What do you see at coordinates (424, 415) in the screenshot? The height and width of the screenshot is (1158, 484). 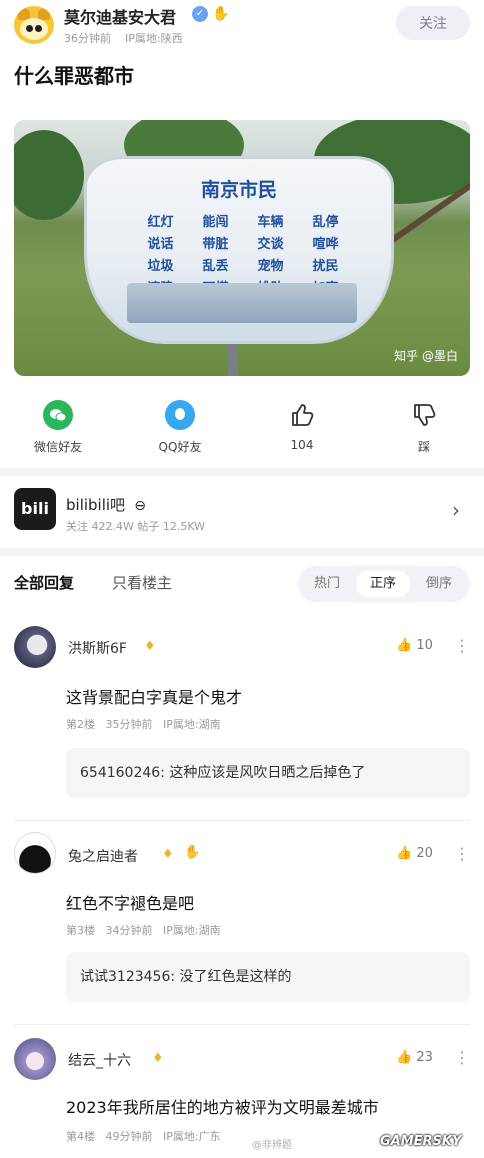 I see `thumbs-down-icon` at bounding box center [424, 415].